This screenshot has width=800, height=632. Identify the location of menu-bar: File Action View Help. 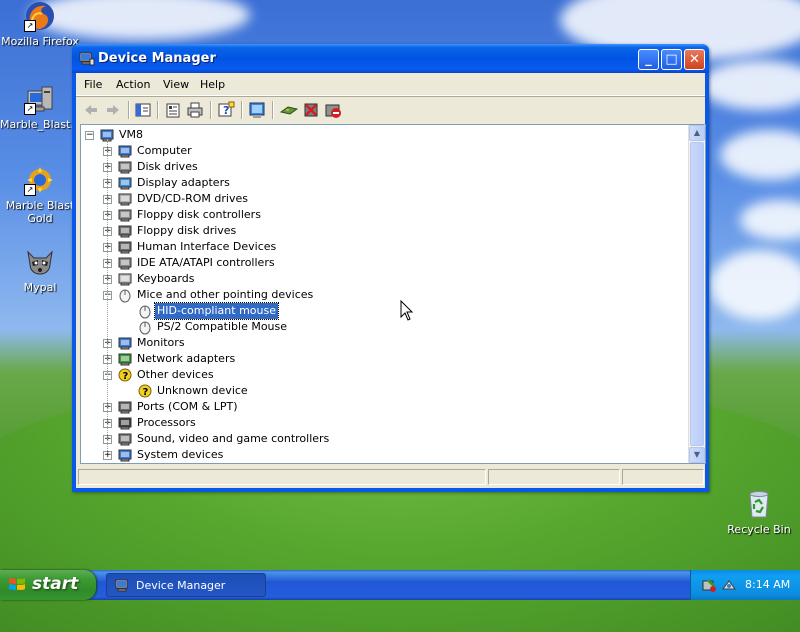
(390, 84).